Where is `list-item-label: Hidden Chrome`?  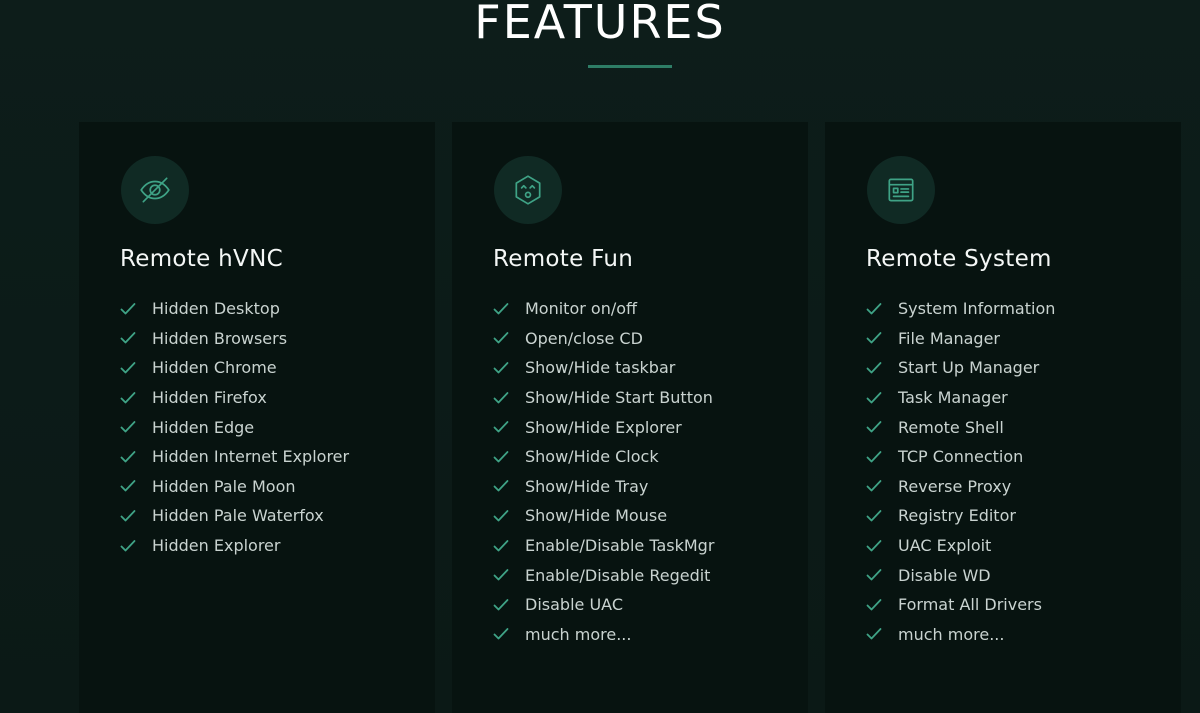 list-item-label: Hidden Chrome is located at coordinates (214, 368).